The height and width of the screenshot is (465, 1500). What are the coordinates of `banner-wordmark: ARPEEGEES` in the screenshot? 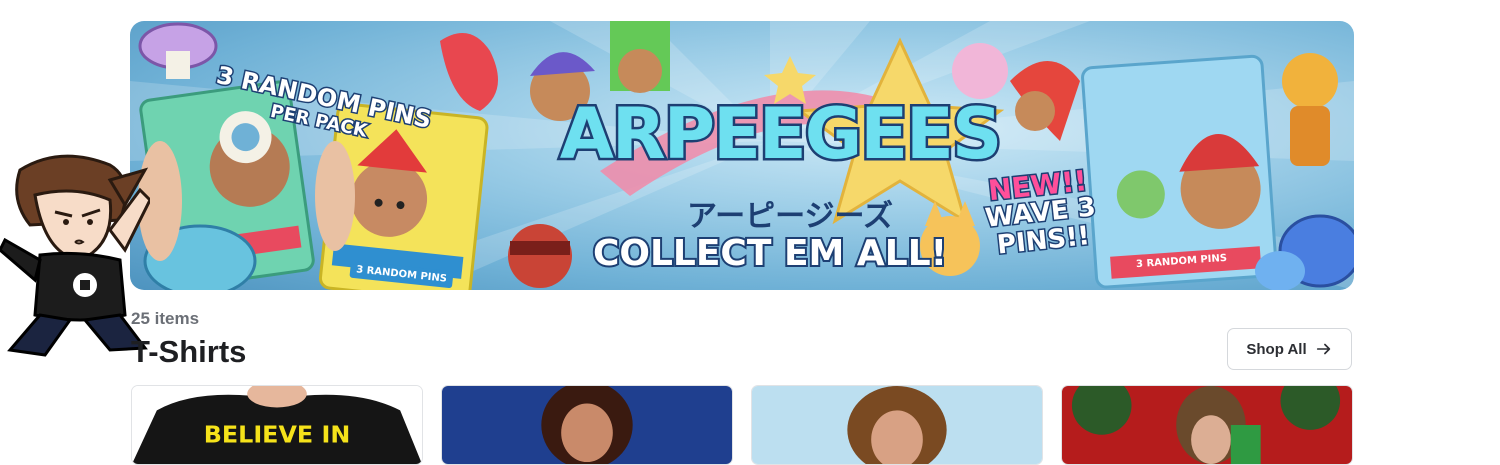 It's located at (781, 134).